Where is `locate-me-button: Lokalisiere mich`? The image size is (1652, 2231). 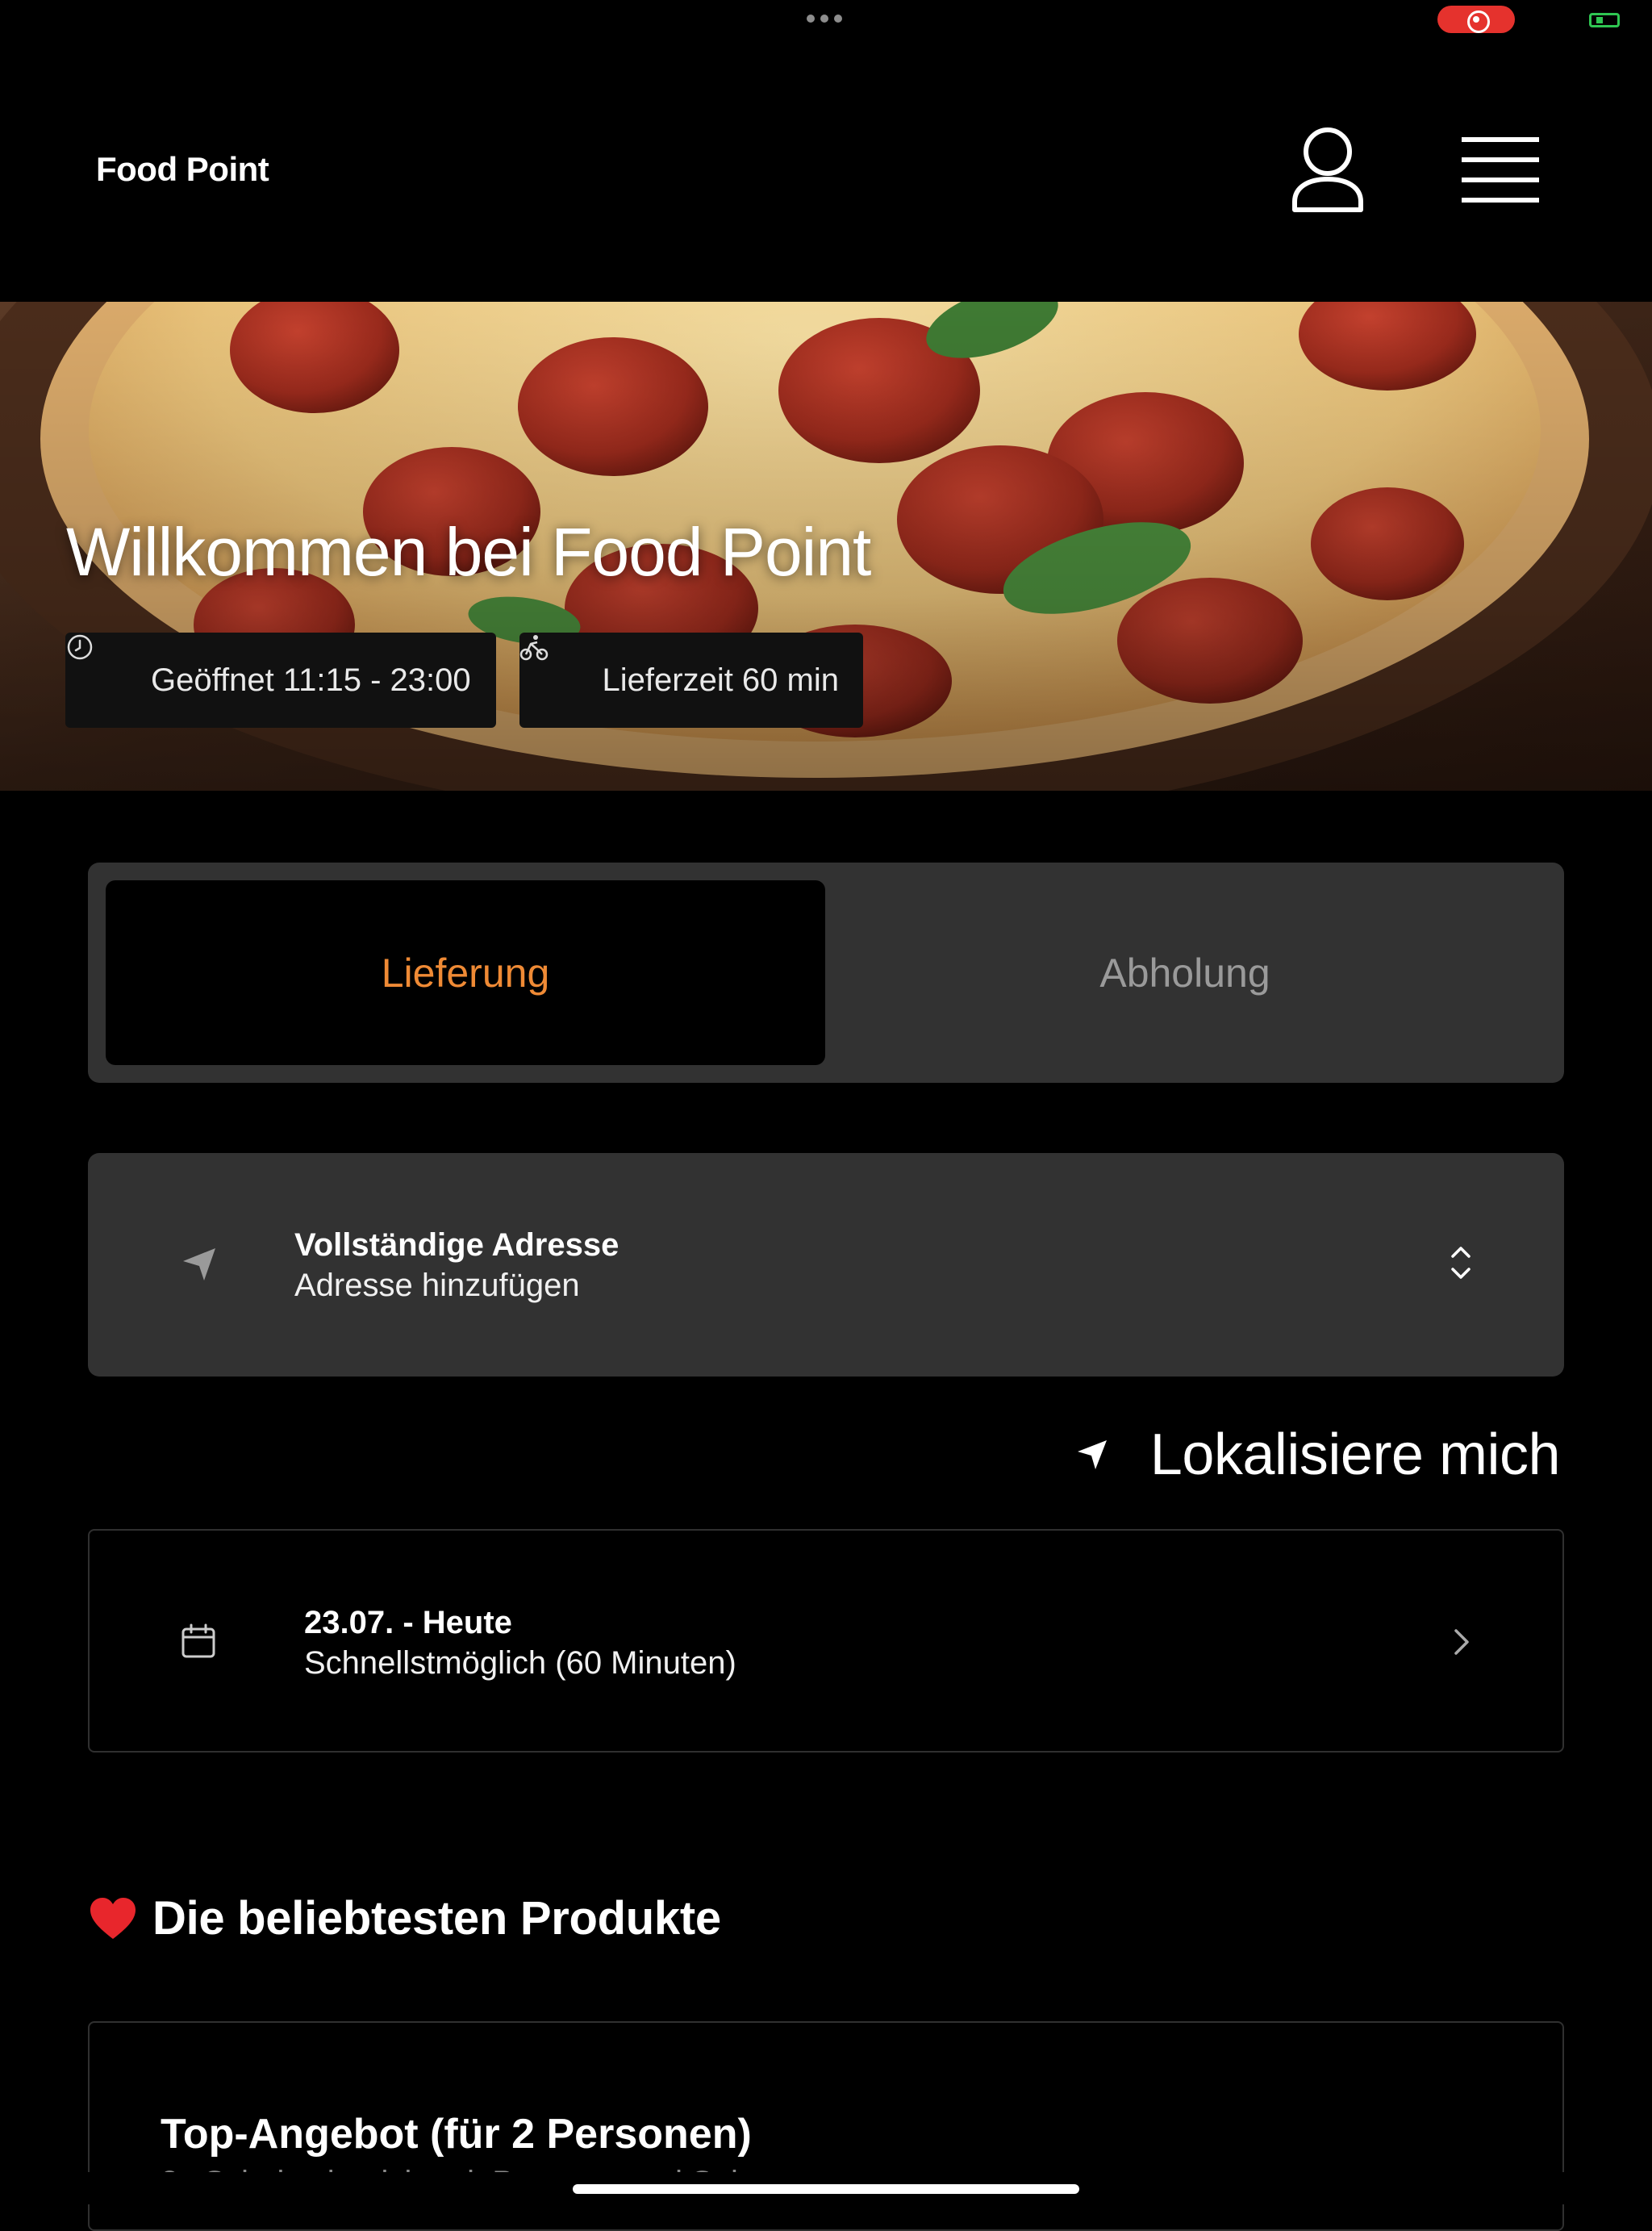 locate-me-button: Lokalisiere mich is located at coordinates (1318, 1455).